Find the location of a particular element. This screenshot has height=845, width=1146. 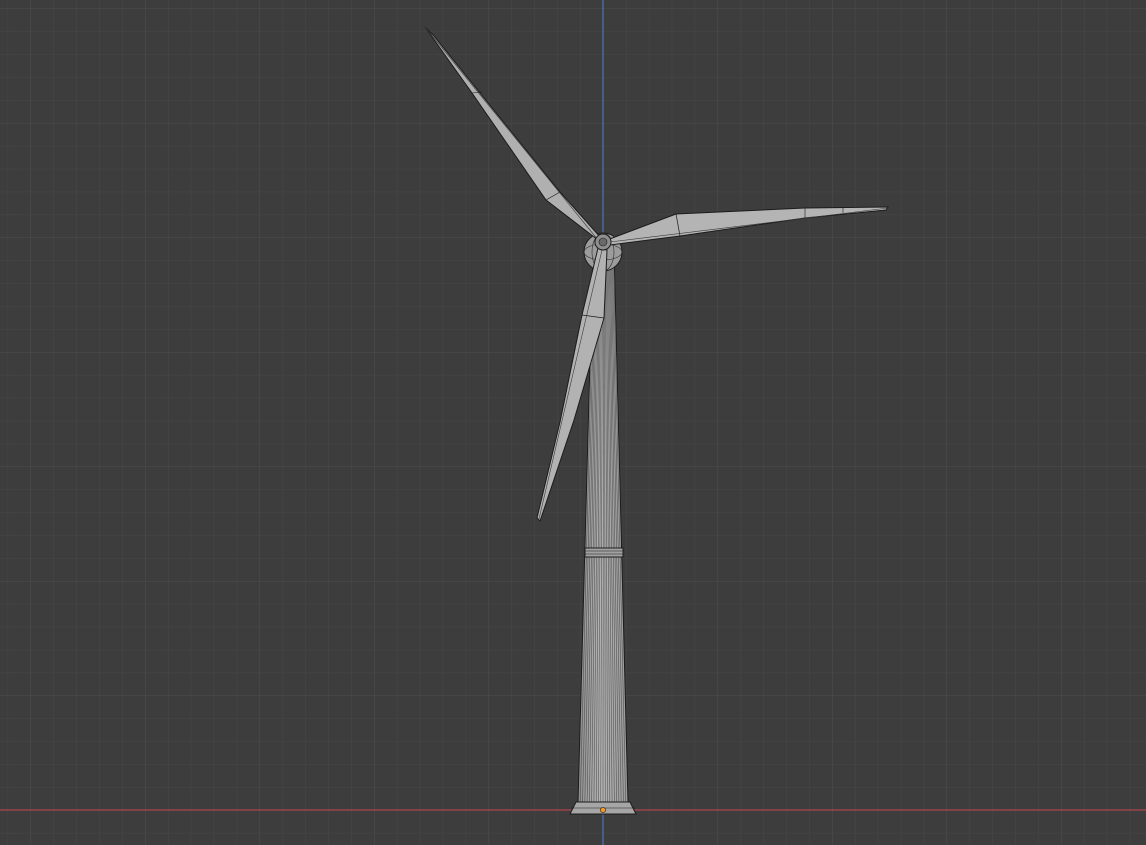

tower-flange is located at coordinates (604, 552).